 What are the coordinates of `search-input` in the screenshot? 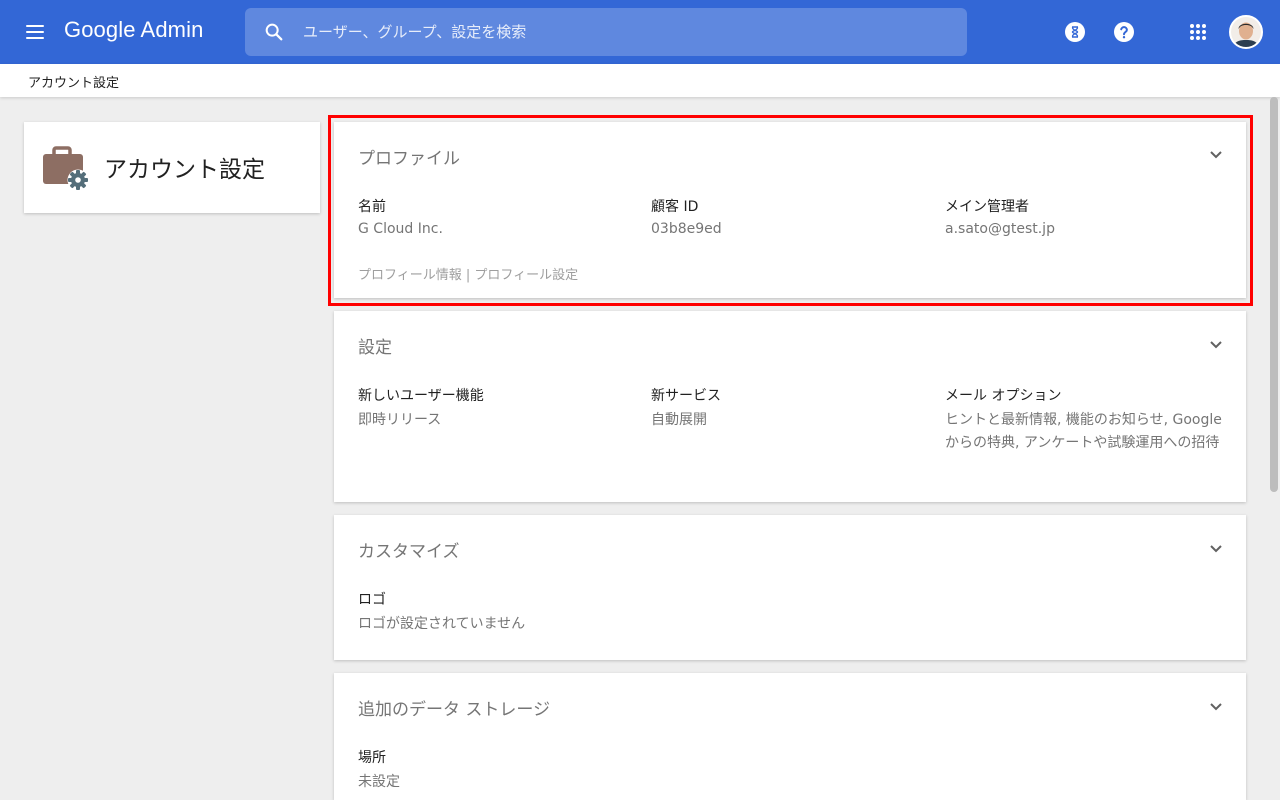 It's located at (621, 32).